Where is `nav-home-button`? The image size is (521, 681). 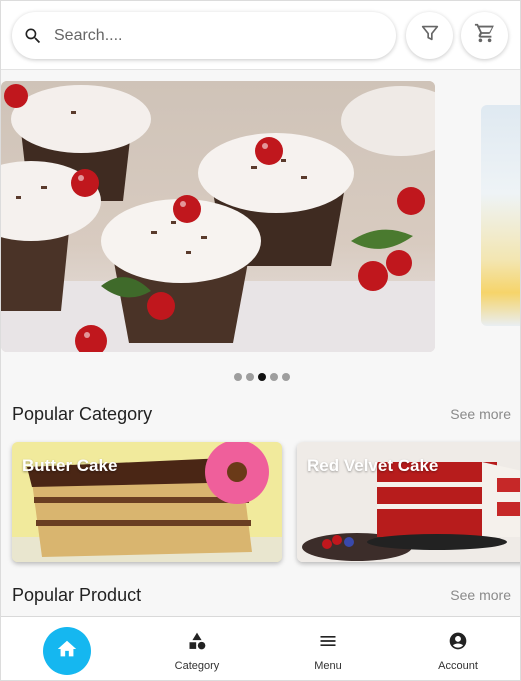
nav-home-button is located at coordinates (67, 651).